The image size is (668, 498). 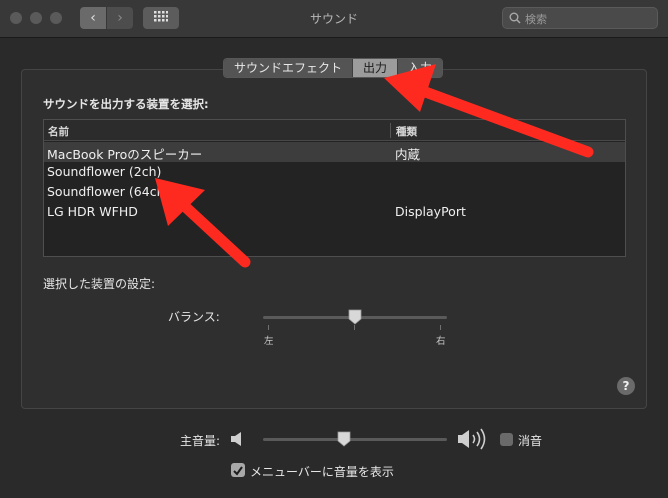 I want to click on show-in-menubar-checkbox, so click(x=238, y=470).